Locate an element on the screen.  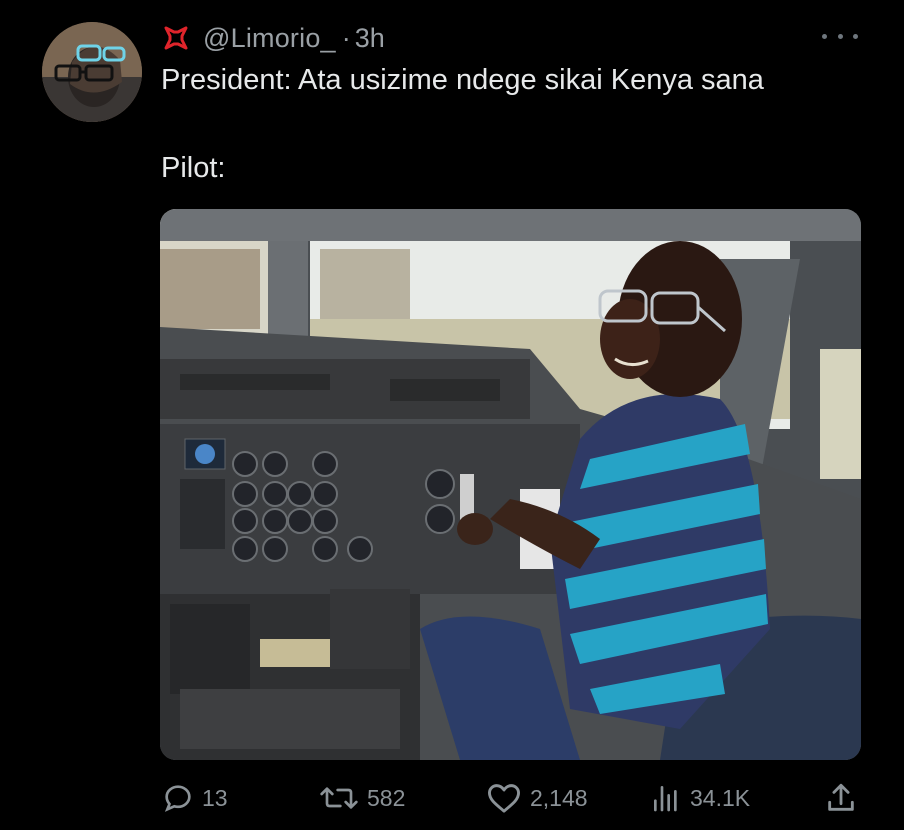
tweet-time: 3h is located at coordinates (370, 38).